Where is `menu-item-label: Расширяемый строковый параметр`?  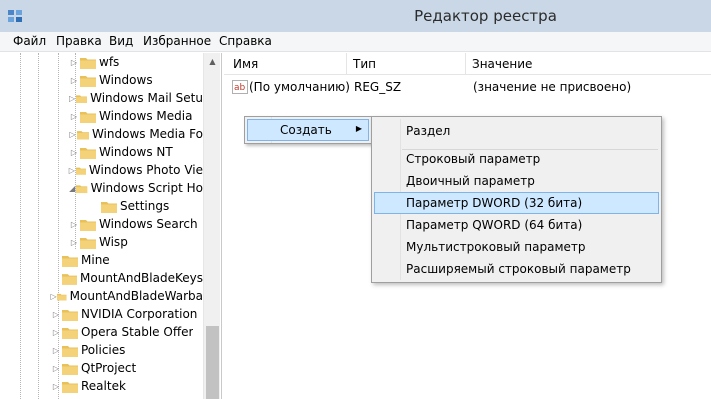
menu-item-label: Расширяемый строковый параметр is located at coordinates (518, 269).